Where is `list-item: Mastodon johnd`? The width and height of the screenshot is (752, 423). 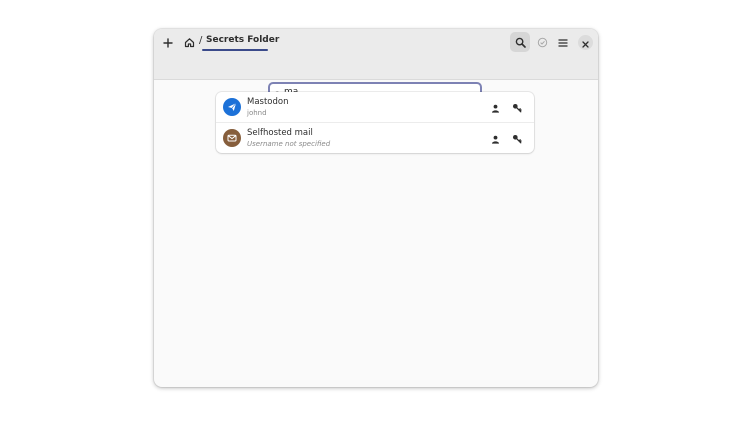
list-item: Mastodon johnd is located at coordinates (375, 107).